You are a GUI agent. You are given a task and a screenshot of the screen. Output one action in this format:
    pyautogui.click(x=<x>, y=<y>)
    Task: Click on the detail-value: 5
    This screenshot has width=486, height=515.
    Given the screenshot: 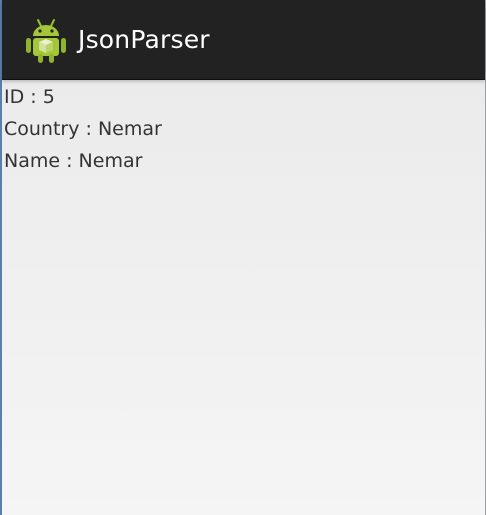 What is the action you would take?
    pyautogui.click(x=48, y=97)
    